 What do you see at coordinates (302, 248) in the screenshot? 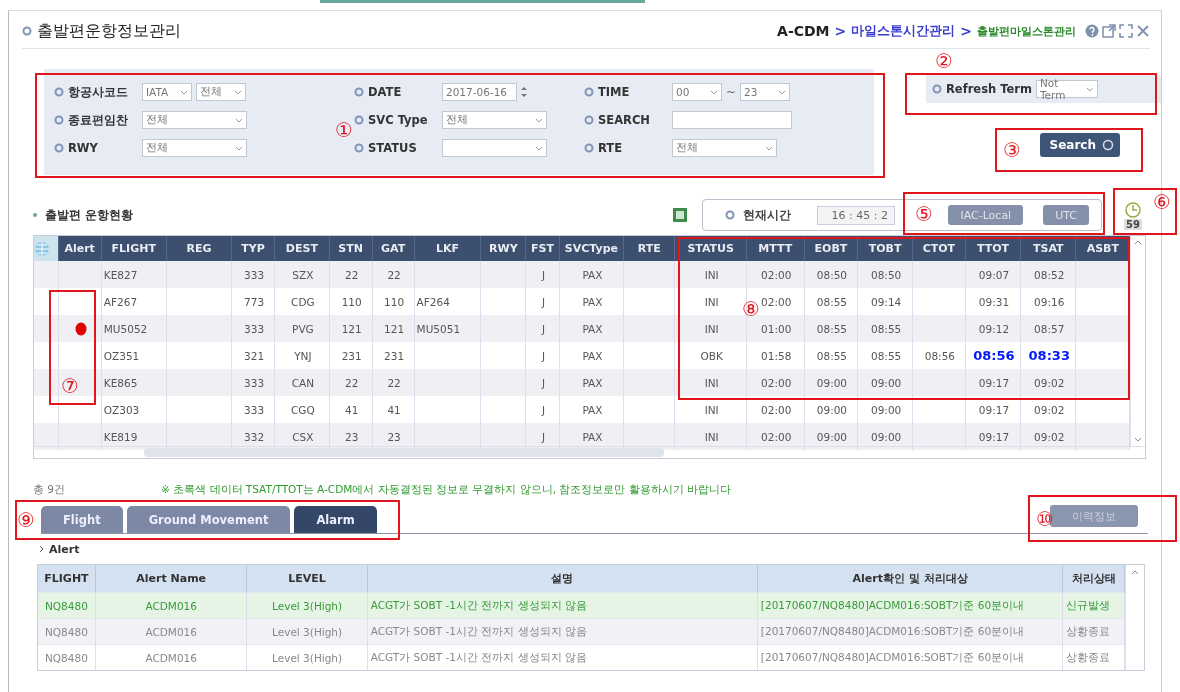
I see `column-header: DEST` at bounding box center [302, 248].